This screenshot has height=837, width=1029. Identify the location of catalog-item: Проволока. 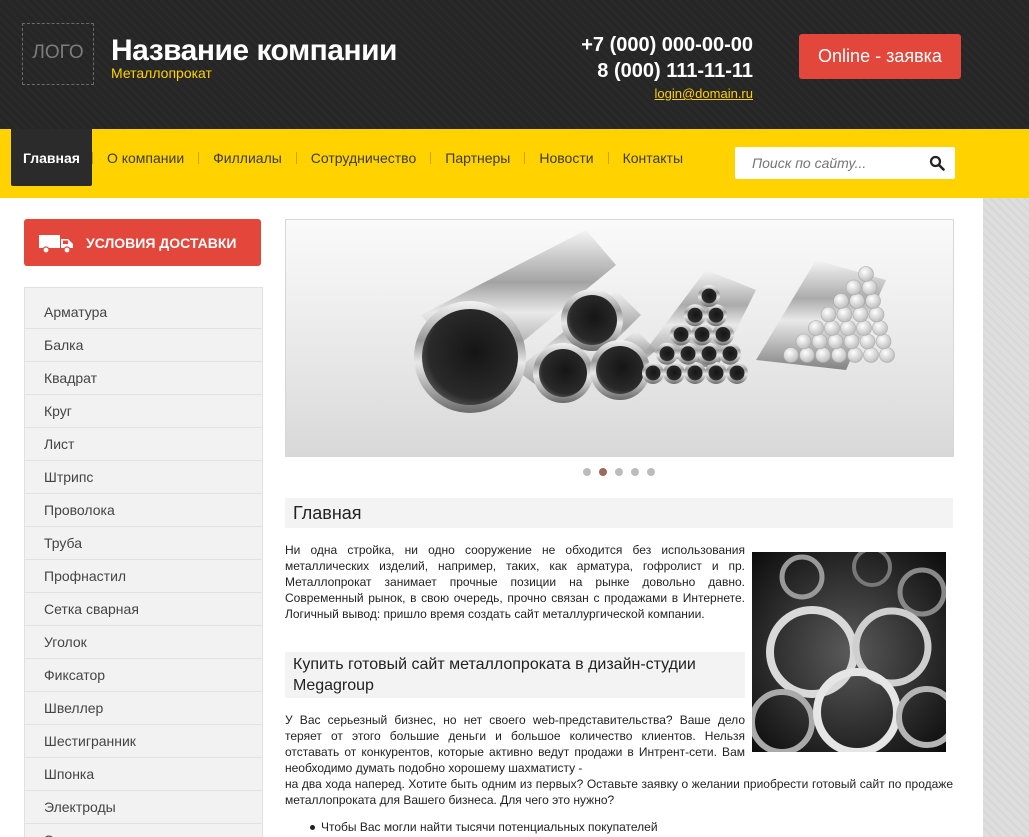
(143, 510).